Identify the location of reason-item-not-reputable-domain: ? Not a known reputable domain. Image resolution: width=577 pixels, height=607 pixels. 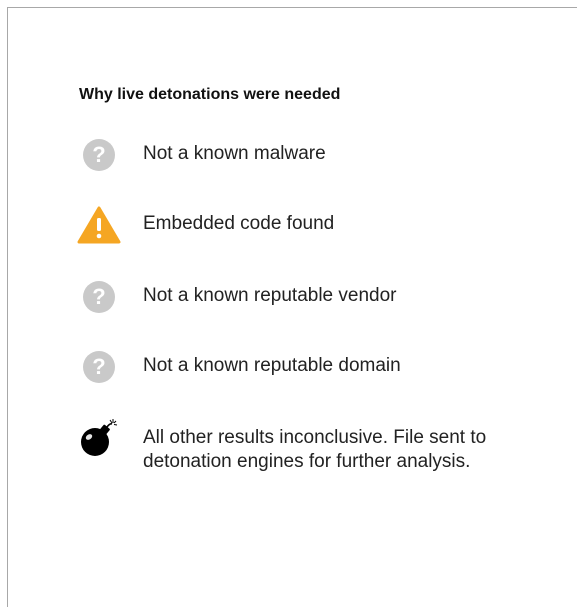
(239, 367).